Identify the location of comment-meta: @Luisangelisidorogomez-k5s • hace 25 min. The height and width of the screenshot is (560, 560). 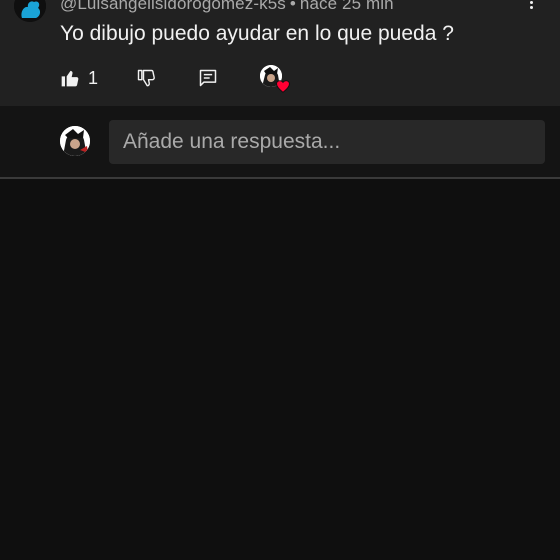
(227, 7).